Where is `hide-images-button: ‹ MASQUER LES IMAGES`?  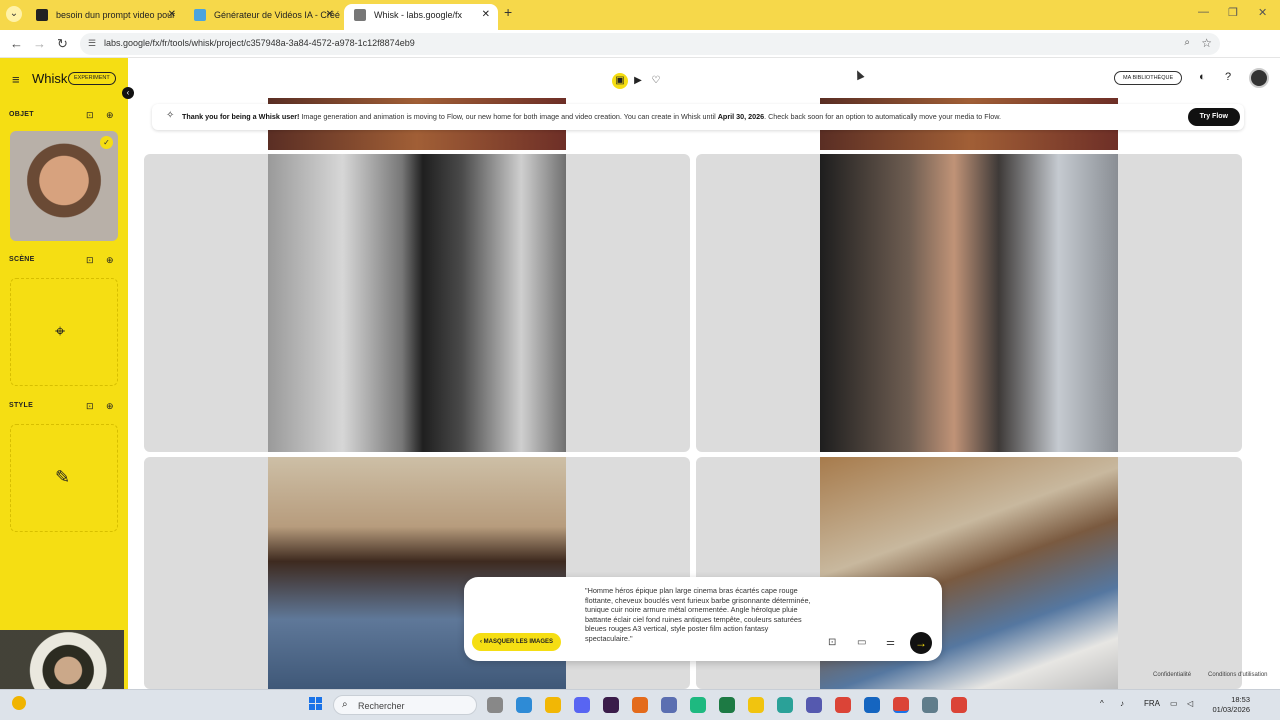
hide-images-button: ‹ MASQUER LES IMAGES is located at coordinates (517, 642).